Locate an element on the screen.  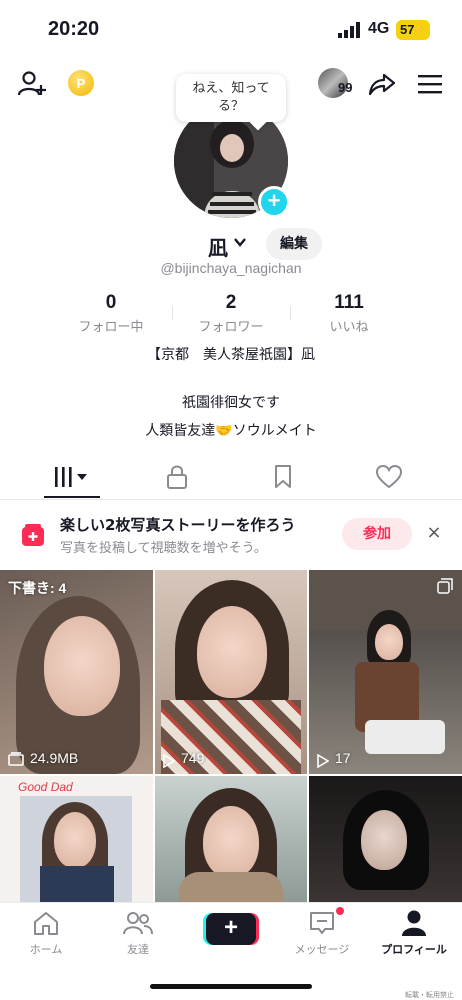
active-tab-indicator is located at coordinates (72, 497).